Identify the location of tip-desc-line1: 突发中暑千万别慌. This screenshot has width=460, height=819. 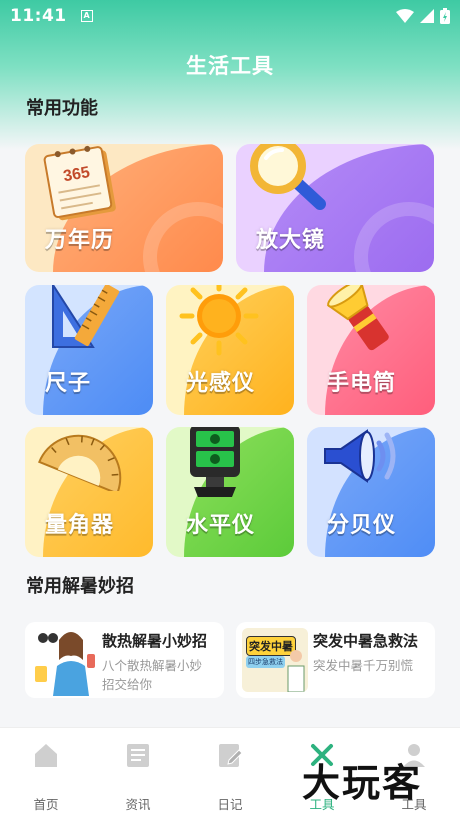
(363, 665).